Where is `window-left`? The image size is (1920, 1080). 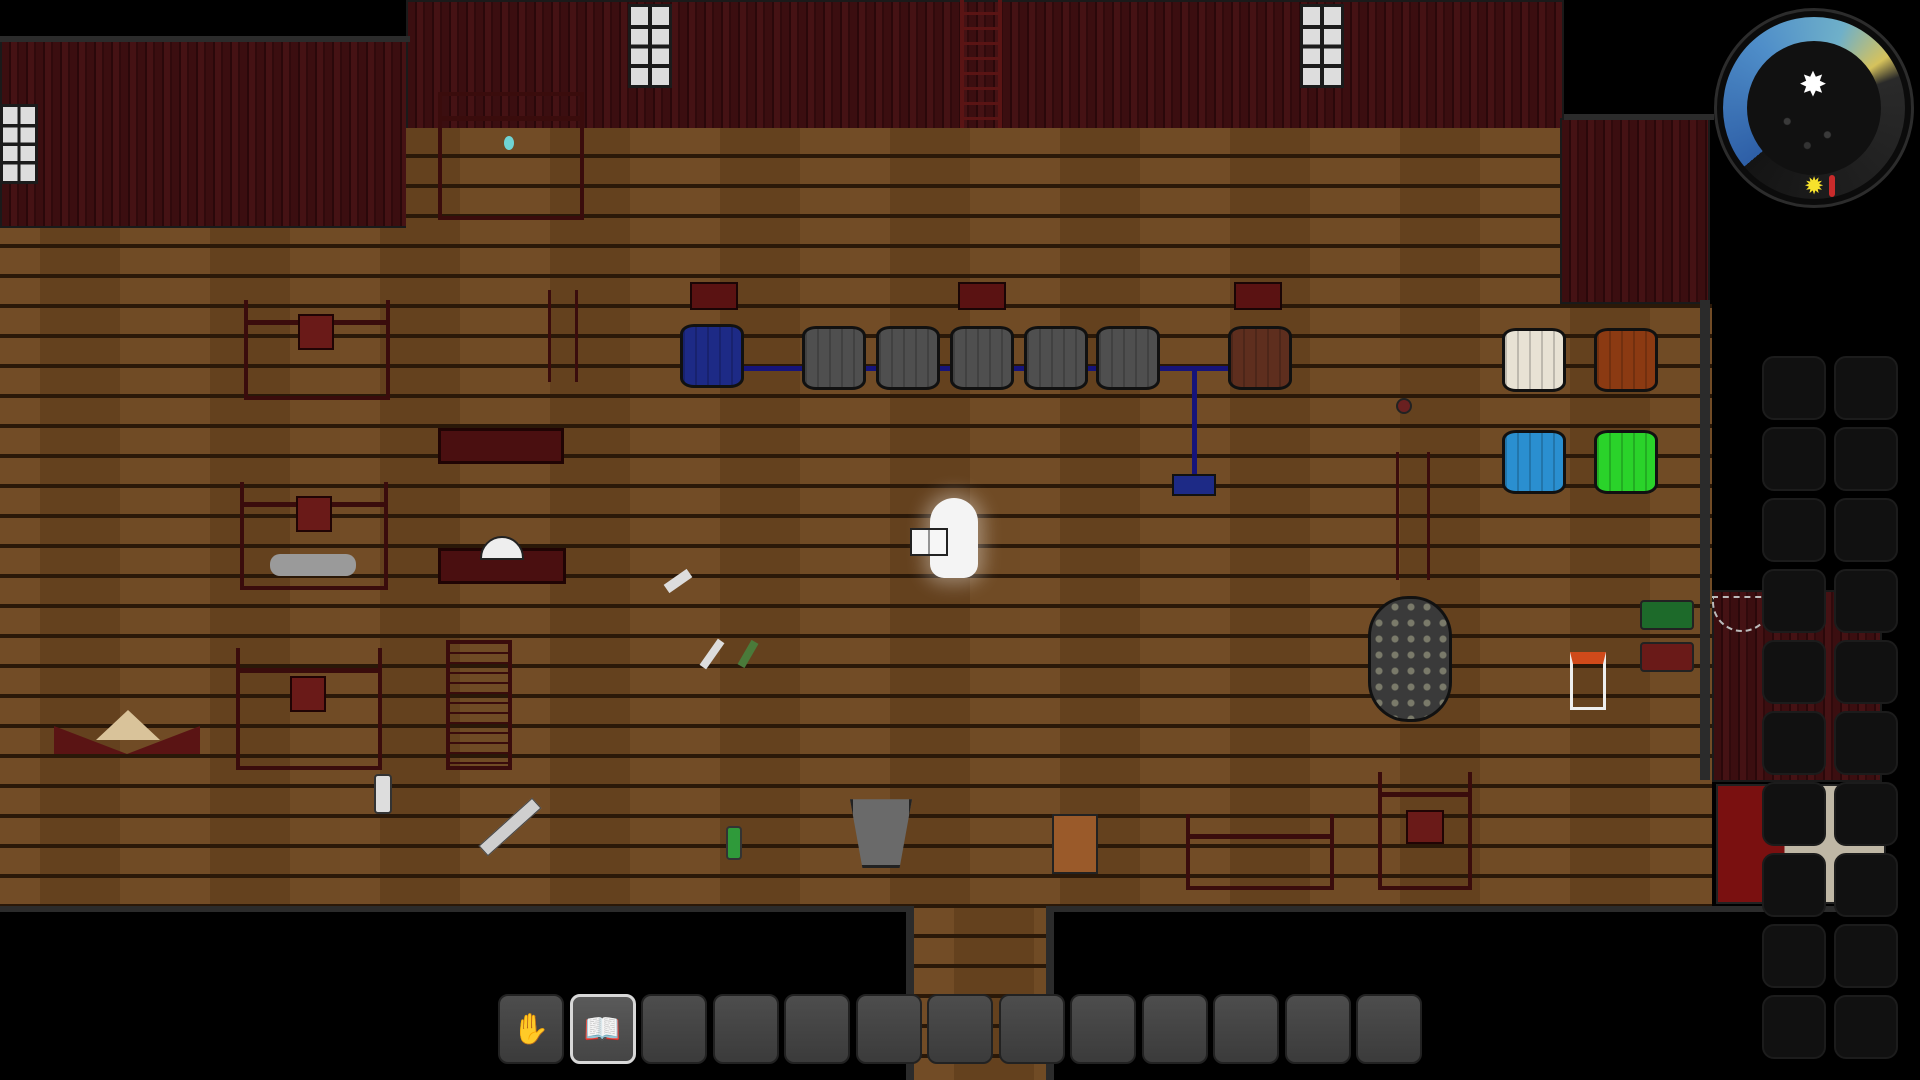 window-left is located at coordinates (19, 144).